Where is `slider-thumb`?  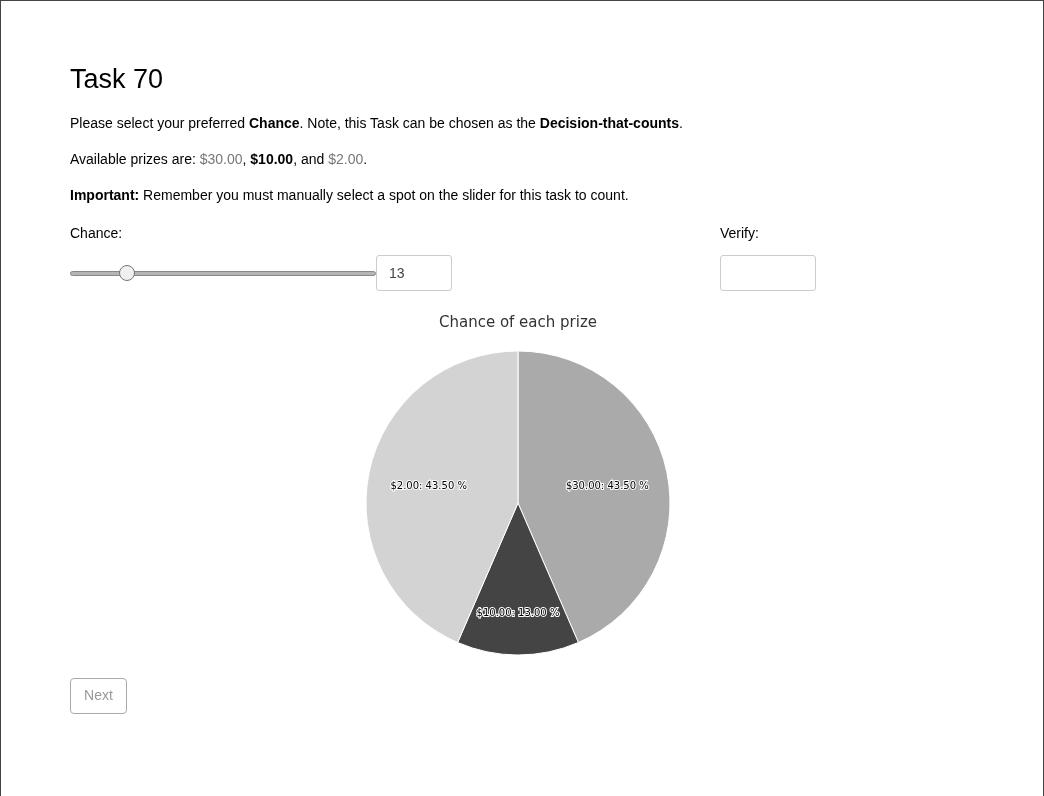 slider-thumb is located at coordinates (127, 273).